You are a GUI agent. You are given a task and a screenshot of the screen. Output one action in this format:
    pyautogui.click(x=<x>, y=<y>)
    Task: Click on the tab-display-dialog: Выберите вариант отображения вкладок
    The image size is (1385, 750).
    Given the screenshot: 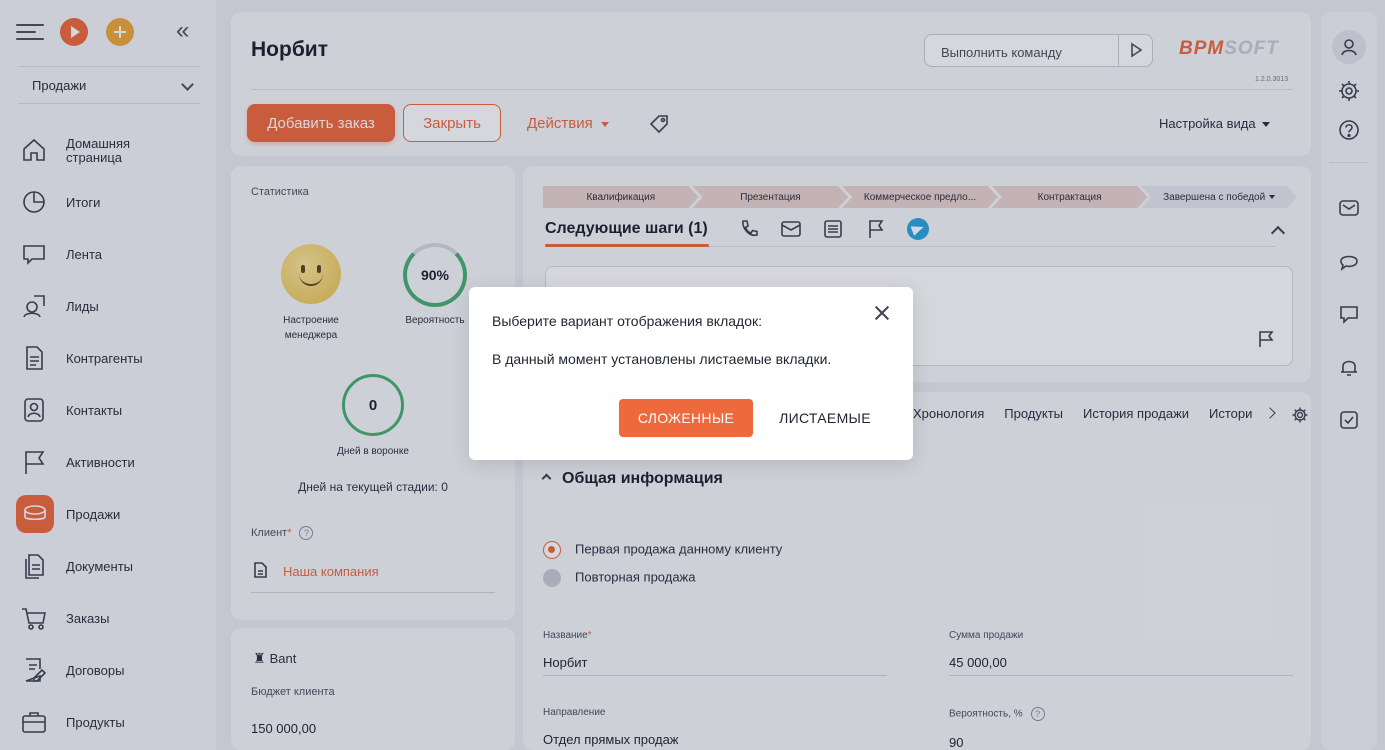 What is the action you would take?
    pyautogui.click(x=691, y=373)
    